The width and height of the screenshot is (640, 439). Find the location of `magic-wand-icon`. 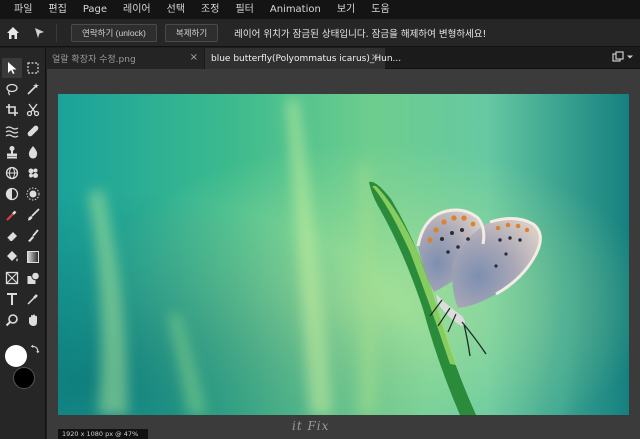

magic-wand-icon is located at coordinates (33, 89).